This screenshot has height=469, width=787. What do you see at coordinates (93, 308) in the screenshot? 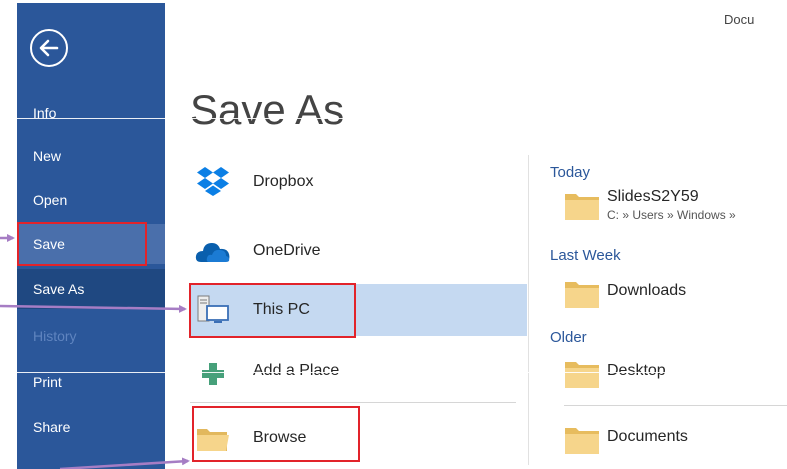
I see `arrow-to-this-pc` at bounding box center [93, 308].